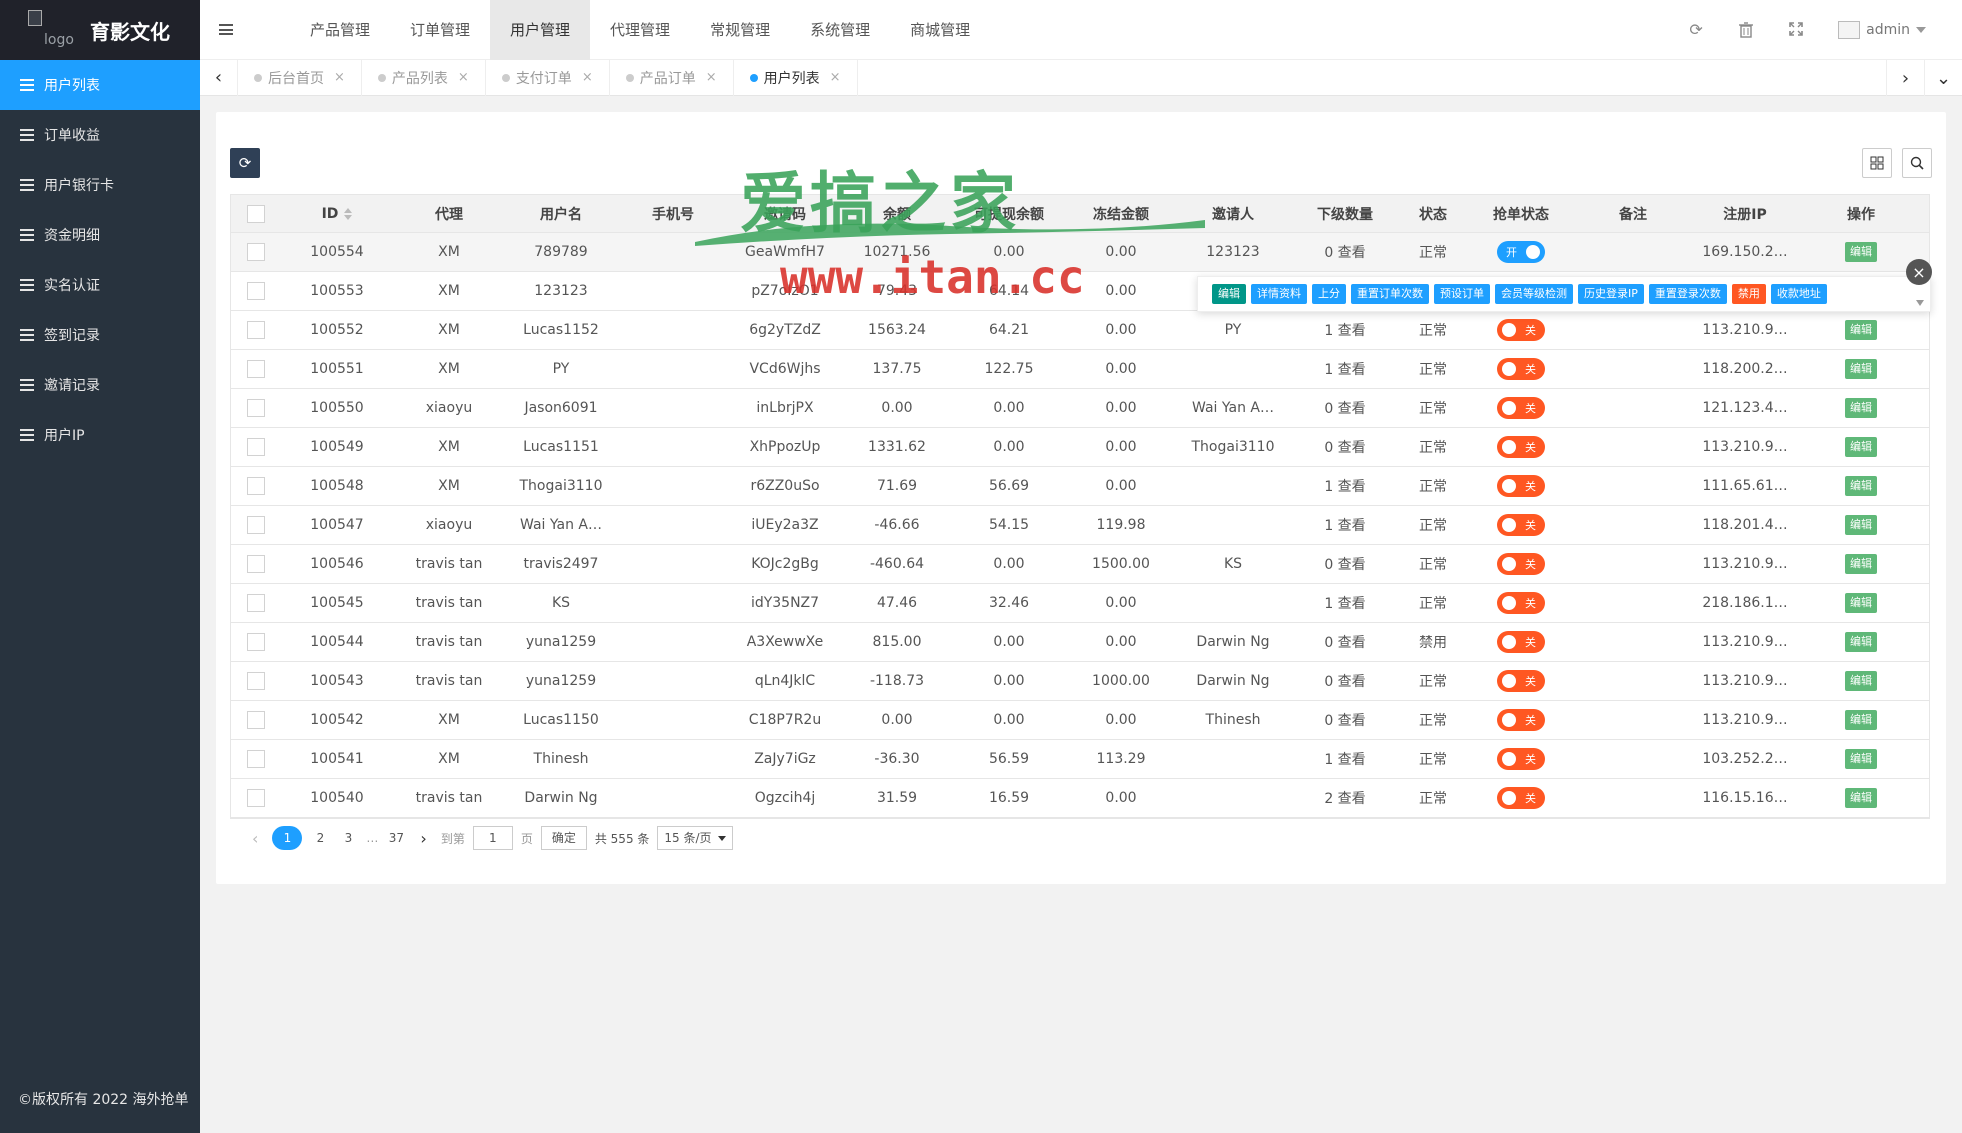  What do you see at coordinates (256, 213) in the screenshot?
I see `select-all-checkbox` at bounding box center [256, 213].